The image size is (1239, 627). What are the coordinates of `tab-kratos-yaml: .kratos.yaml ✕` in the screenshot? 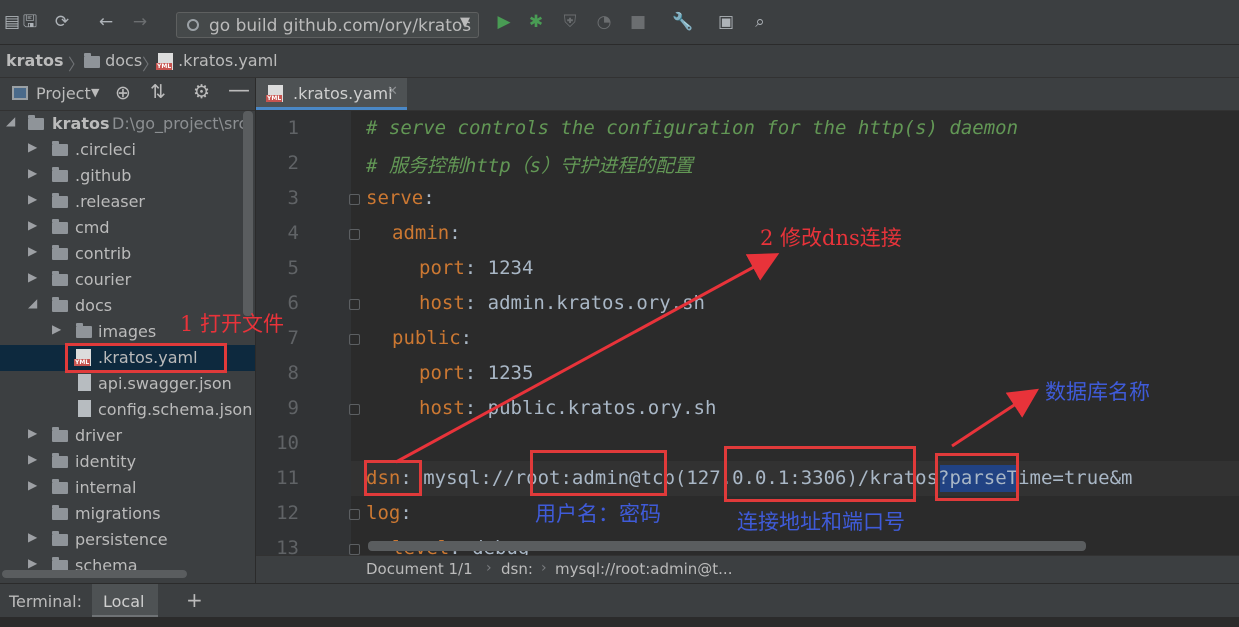 It's located at (331, 94).